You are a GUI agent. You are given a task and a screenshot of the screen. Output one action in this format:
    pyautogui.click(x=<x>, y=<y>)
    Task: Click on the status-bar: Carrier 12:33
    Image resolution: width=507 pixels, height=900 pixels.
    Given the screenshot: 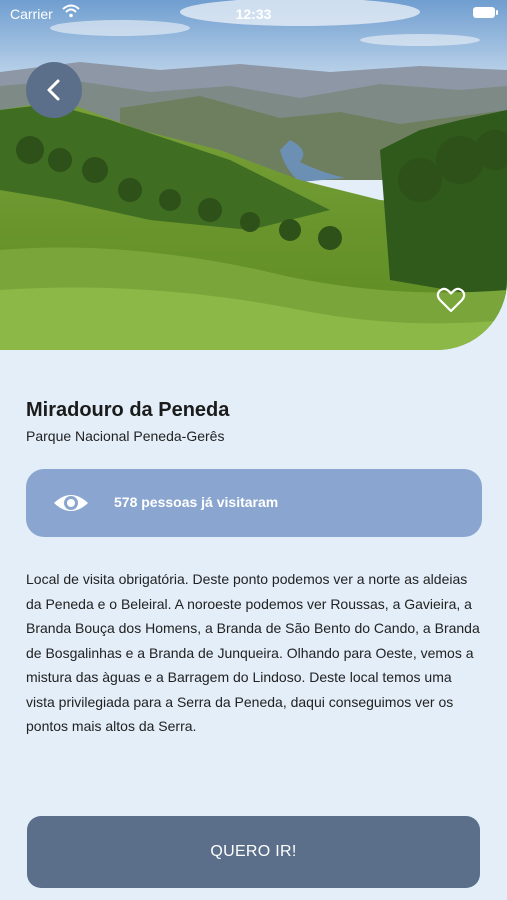 What is the action you would take?
    pyautogui.click(x=253, y=14)
    